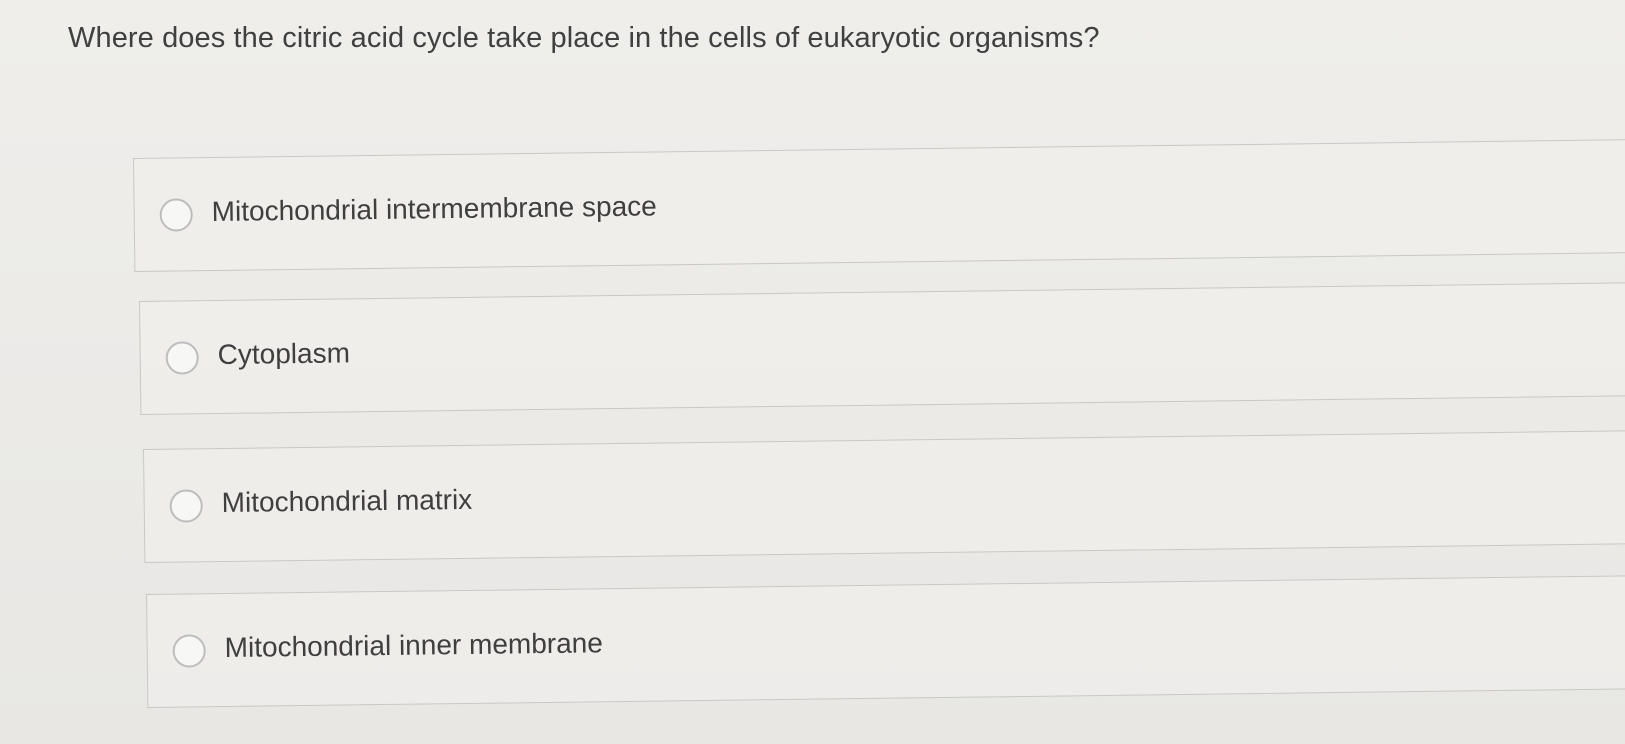  What do you see at coordinates (284, 354) in the screenshot?
I see `answer-option-label-2: Cytoplasm` at bounding box center [284, 354].